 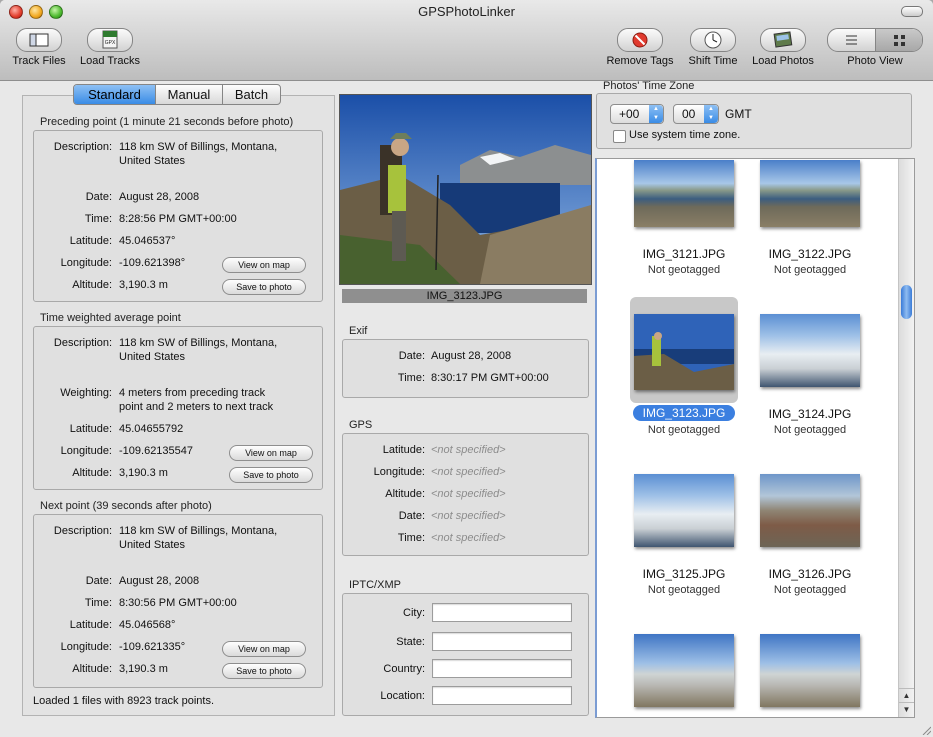 I want to click on scroll-up-arrow-icon: ▲, so click(x=906, y=695).